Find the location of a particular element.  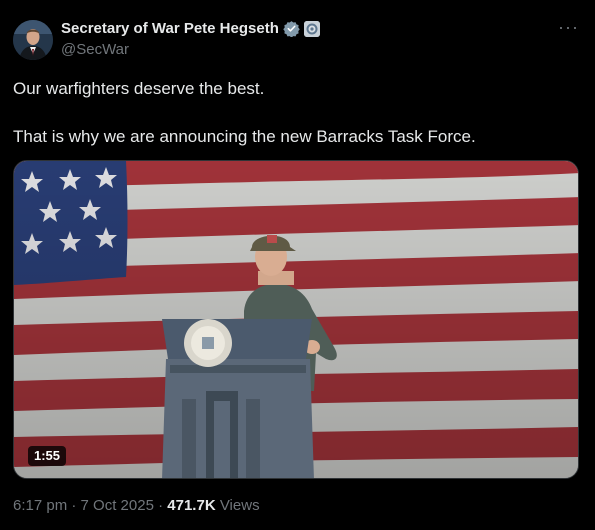

views-label: Views is located at coordinates (239, 505).